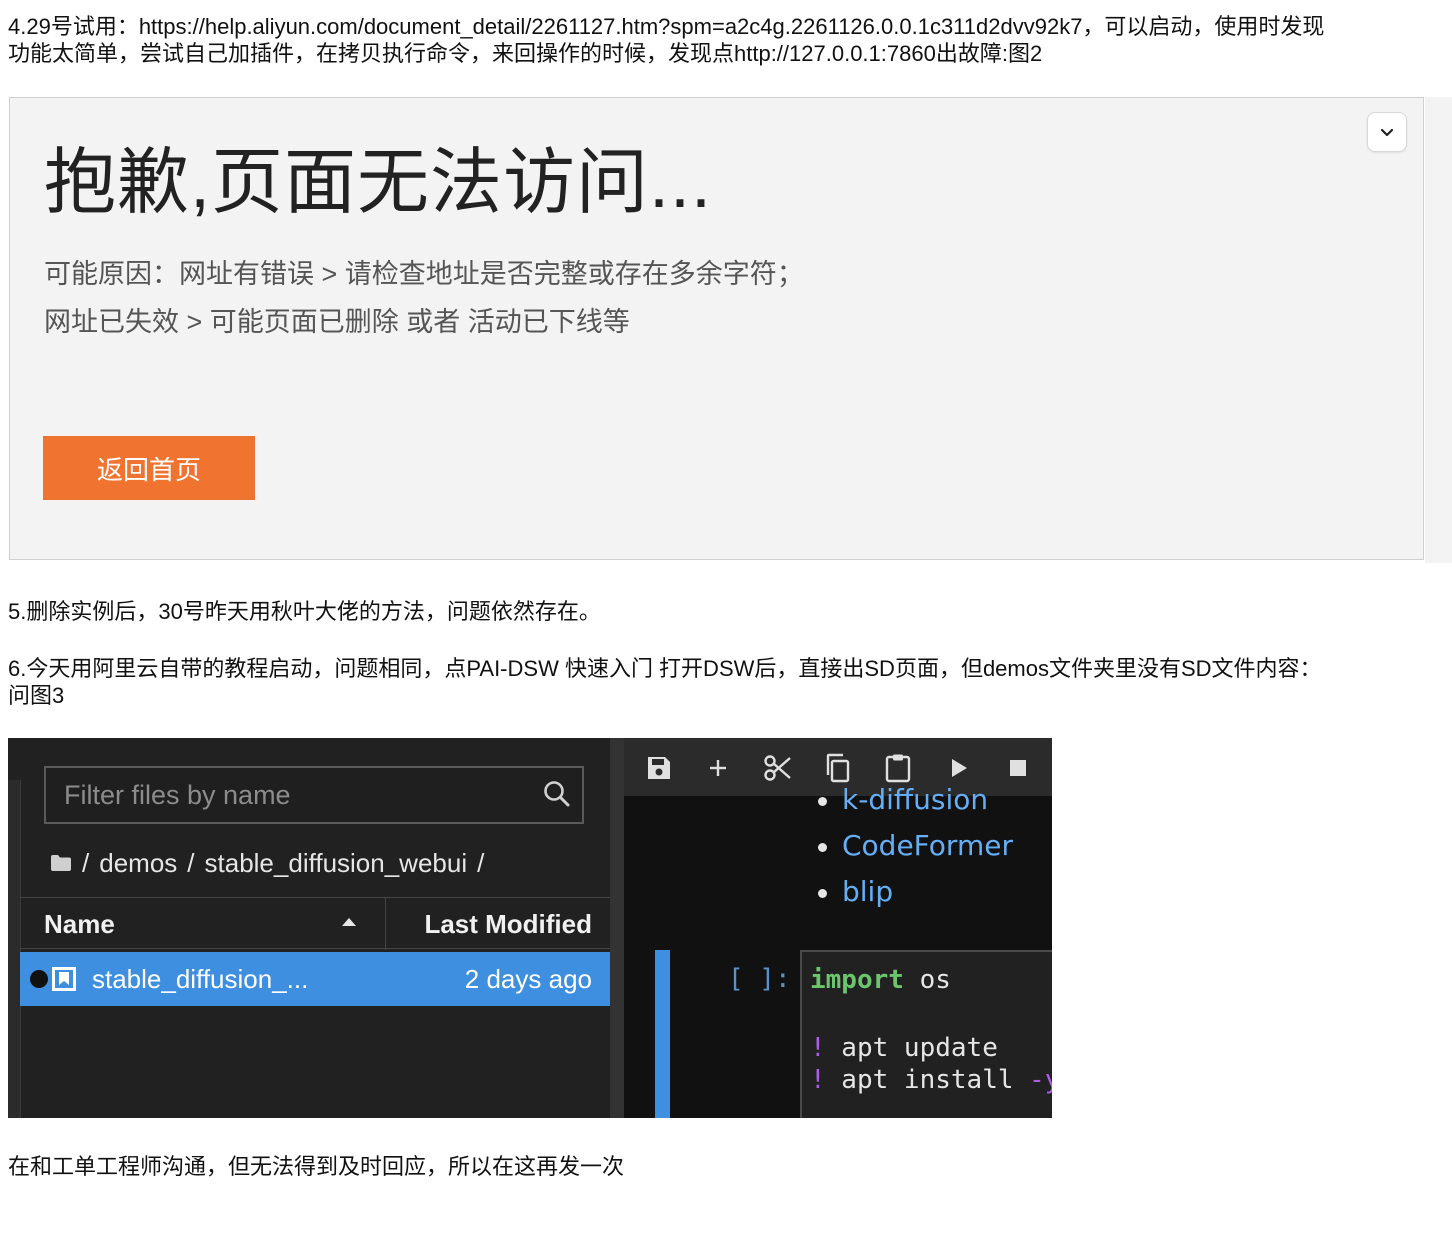  What do you see at coordinates (617, 928) in the screenshot?
I see `panel-splitter` at bounding box center [617, 928].